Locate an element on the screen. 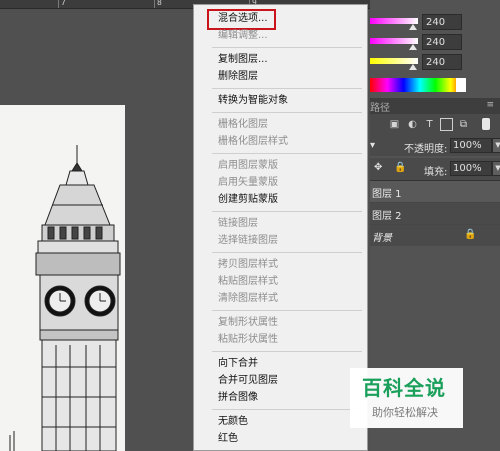 Image resolution: width=500 pixels, height=451 pixels. fill-input: 100% is located at coordinates (471, 168).